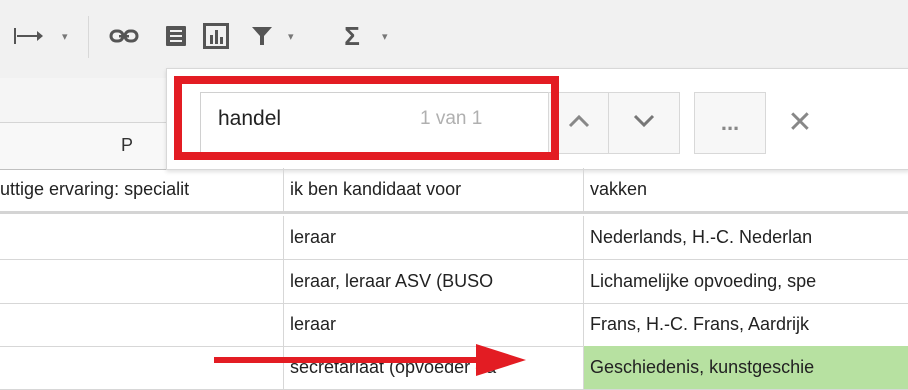 This screenshot has width=908, height=390. Describe the element at coordinates (579, 123) in the screenshot. I see `chevron-up-icon` at that location.